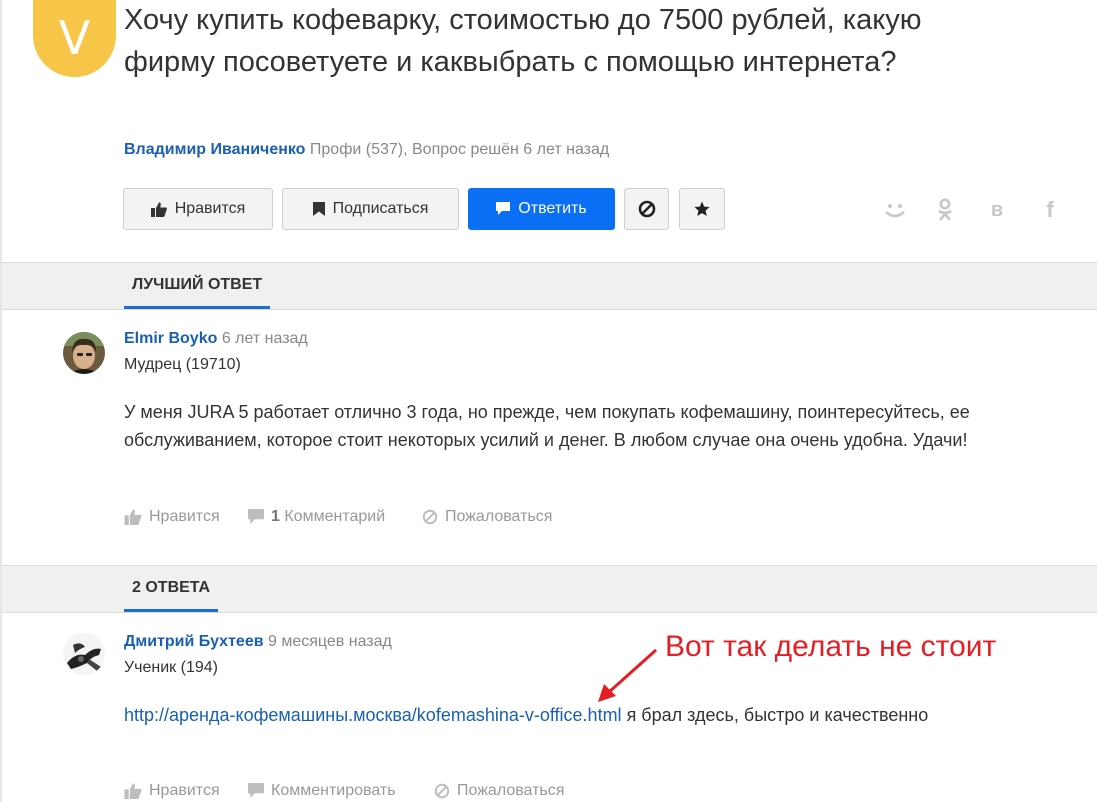 The height and width of the screenshot is (802, 1097). What do you see at coordinates (194, 641) in the screenshot?
I see `answer-1-author-link: Дмитрий Бухтеев` at bounding box center [194, 641].